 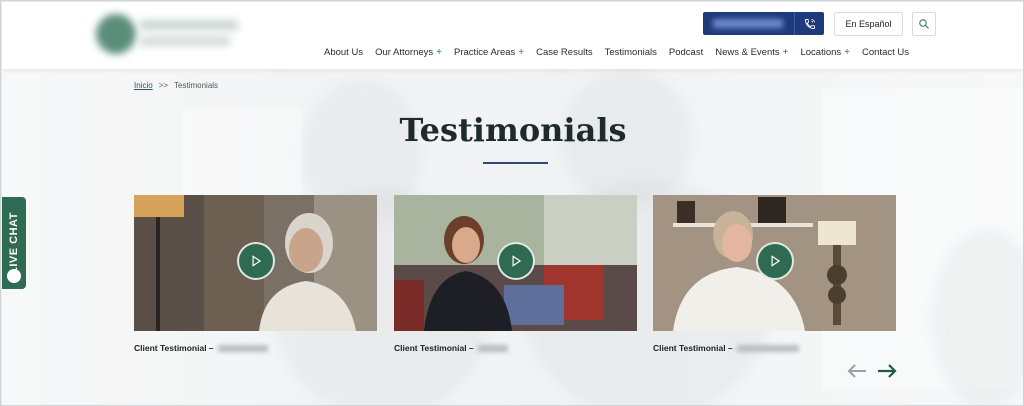 I want to click on breadcrumb: Inicio >> Testimonials, so click(x=176, y=85).